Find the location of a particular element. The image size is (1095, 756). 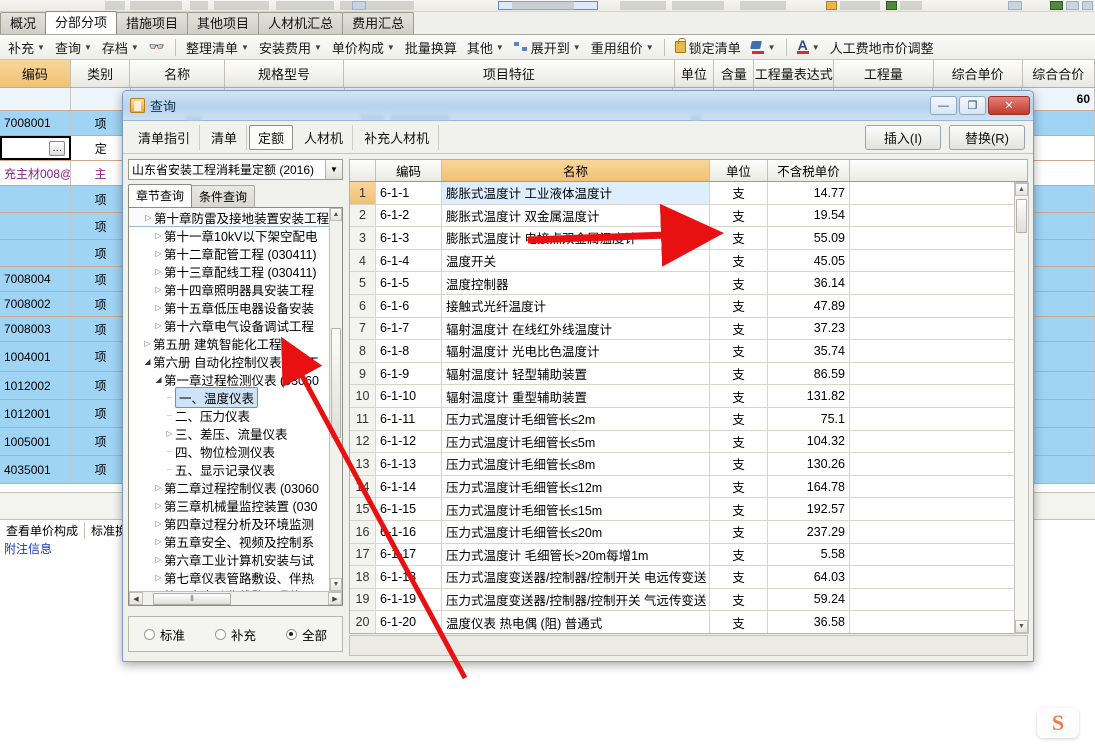

result-cell: 1 is located at coordinates (363, 193).